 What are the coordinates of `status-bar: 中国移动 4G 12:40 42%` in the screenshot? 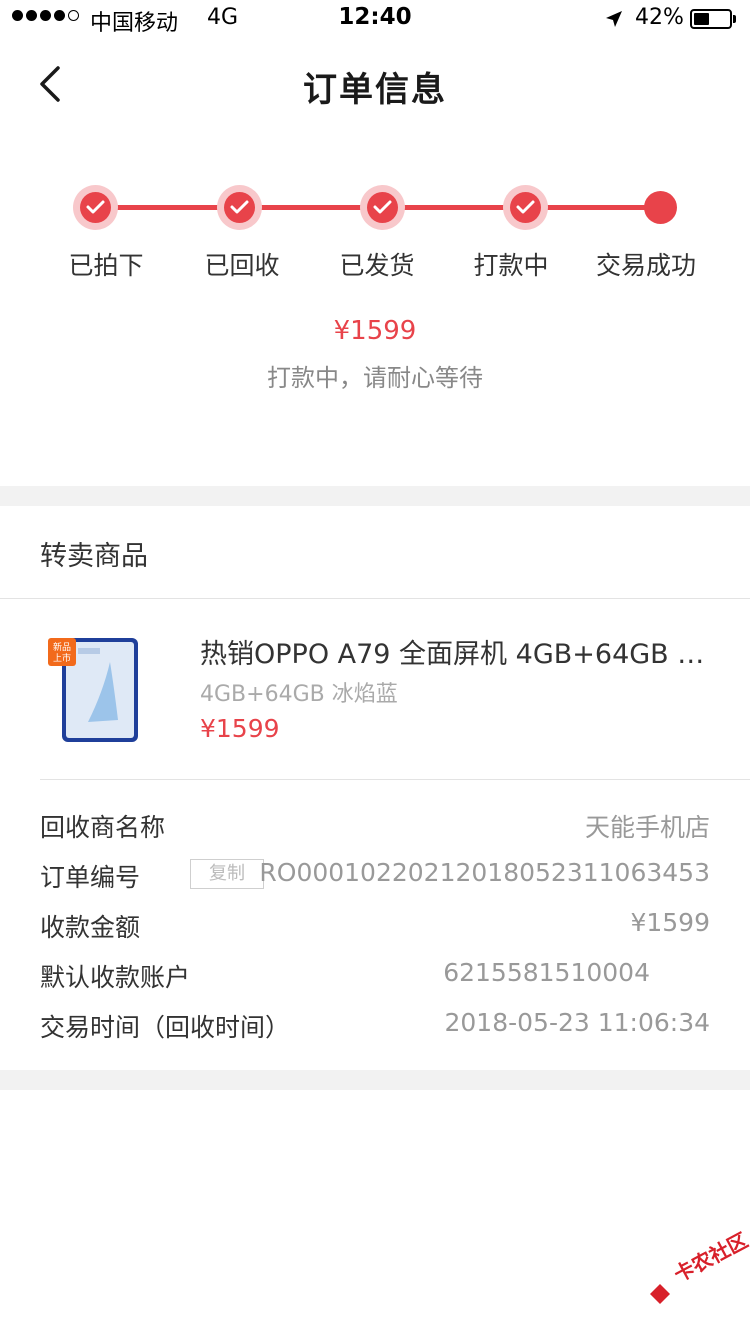 It's located at (375, 20).